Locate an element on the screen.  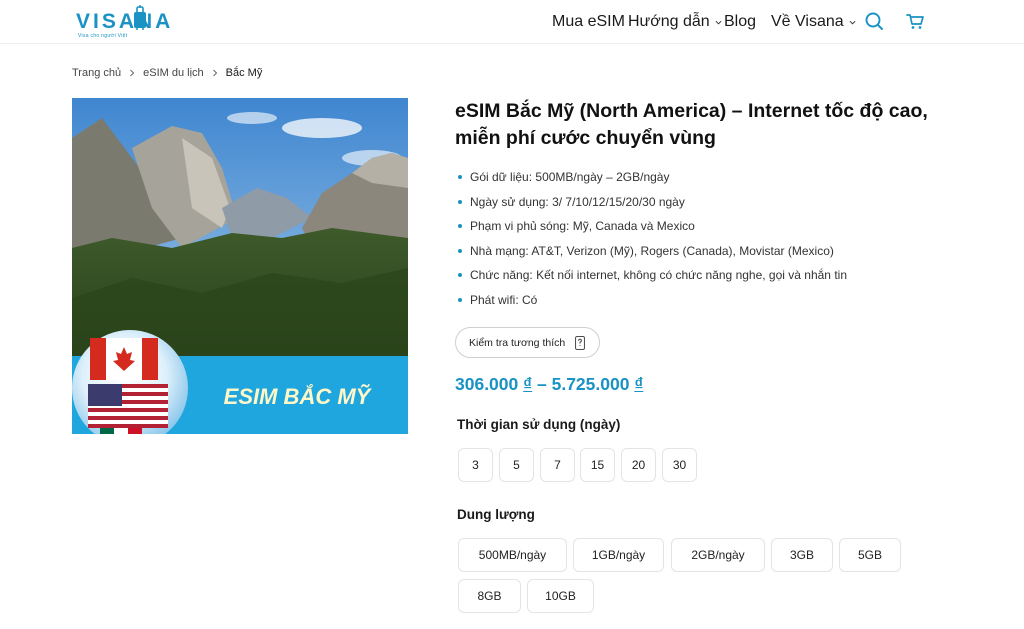
feature-item: Phạm vi phủ sóng: Mỹ, Canada và Mexico is located at coordinates (652, 229).